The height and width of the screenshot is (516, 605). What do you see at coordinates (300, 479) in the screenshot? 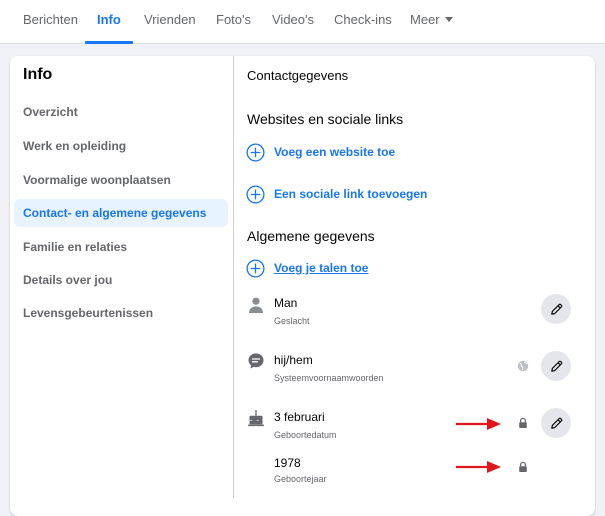
I see `birthyear-label: Geboortejaar` at bounding box center [300, 479].